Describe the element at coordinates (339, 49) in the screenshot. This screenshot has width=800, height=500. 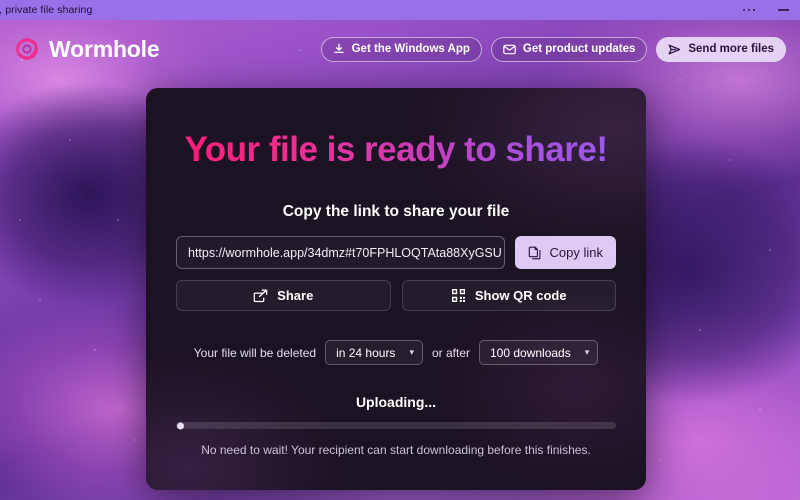
I see `download-icon` at that location.